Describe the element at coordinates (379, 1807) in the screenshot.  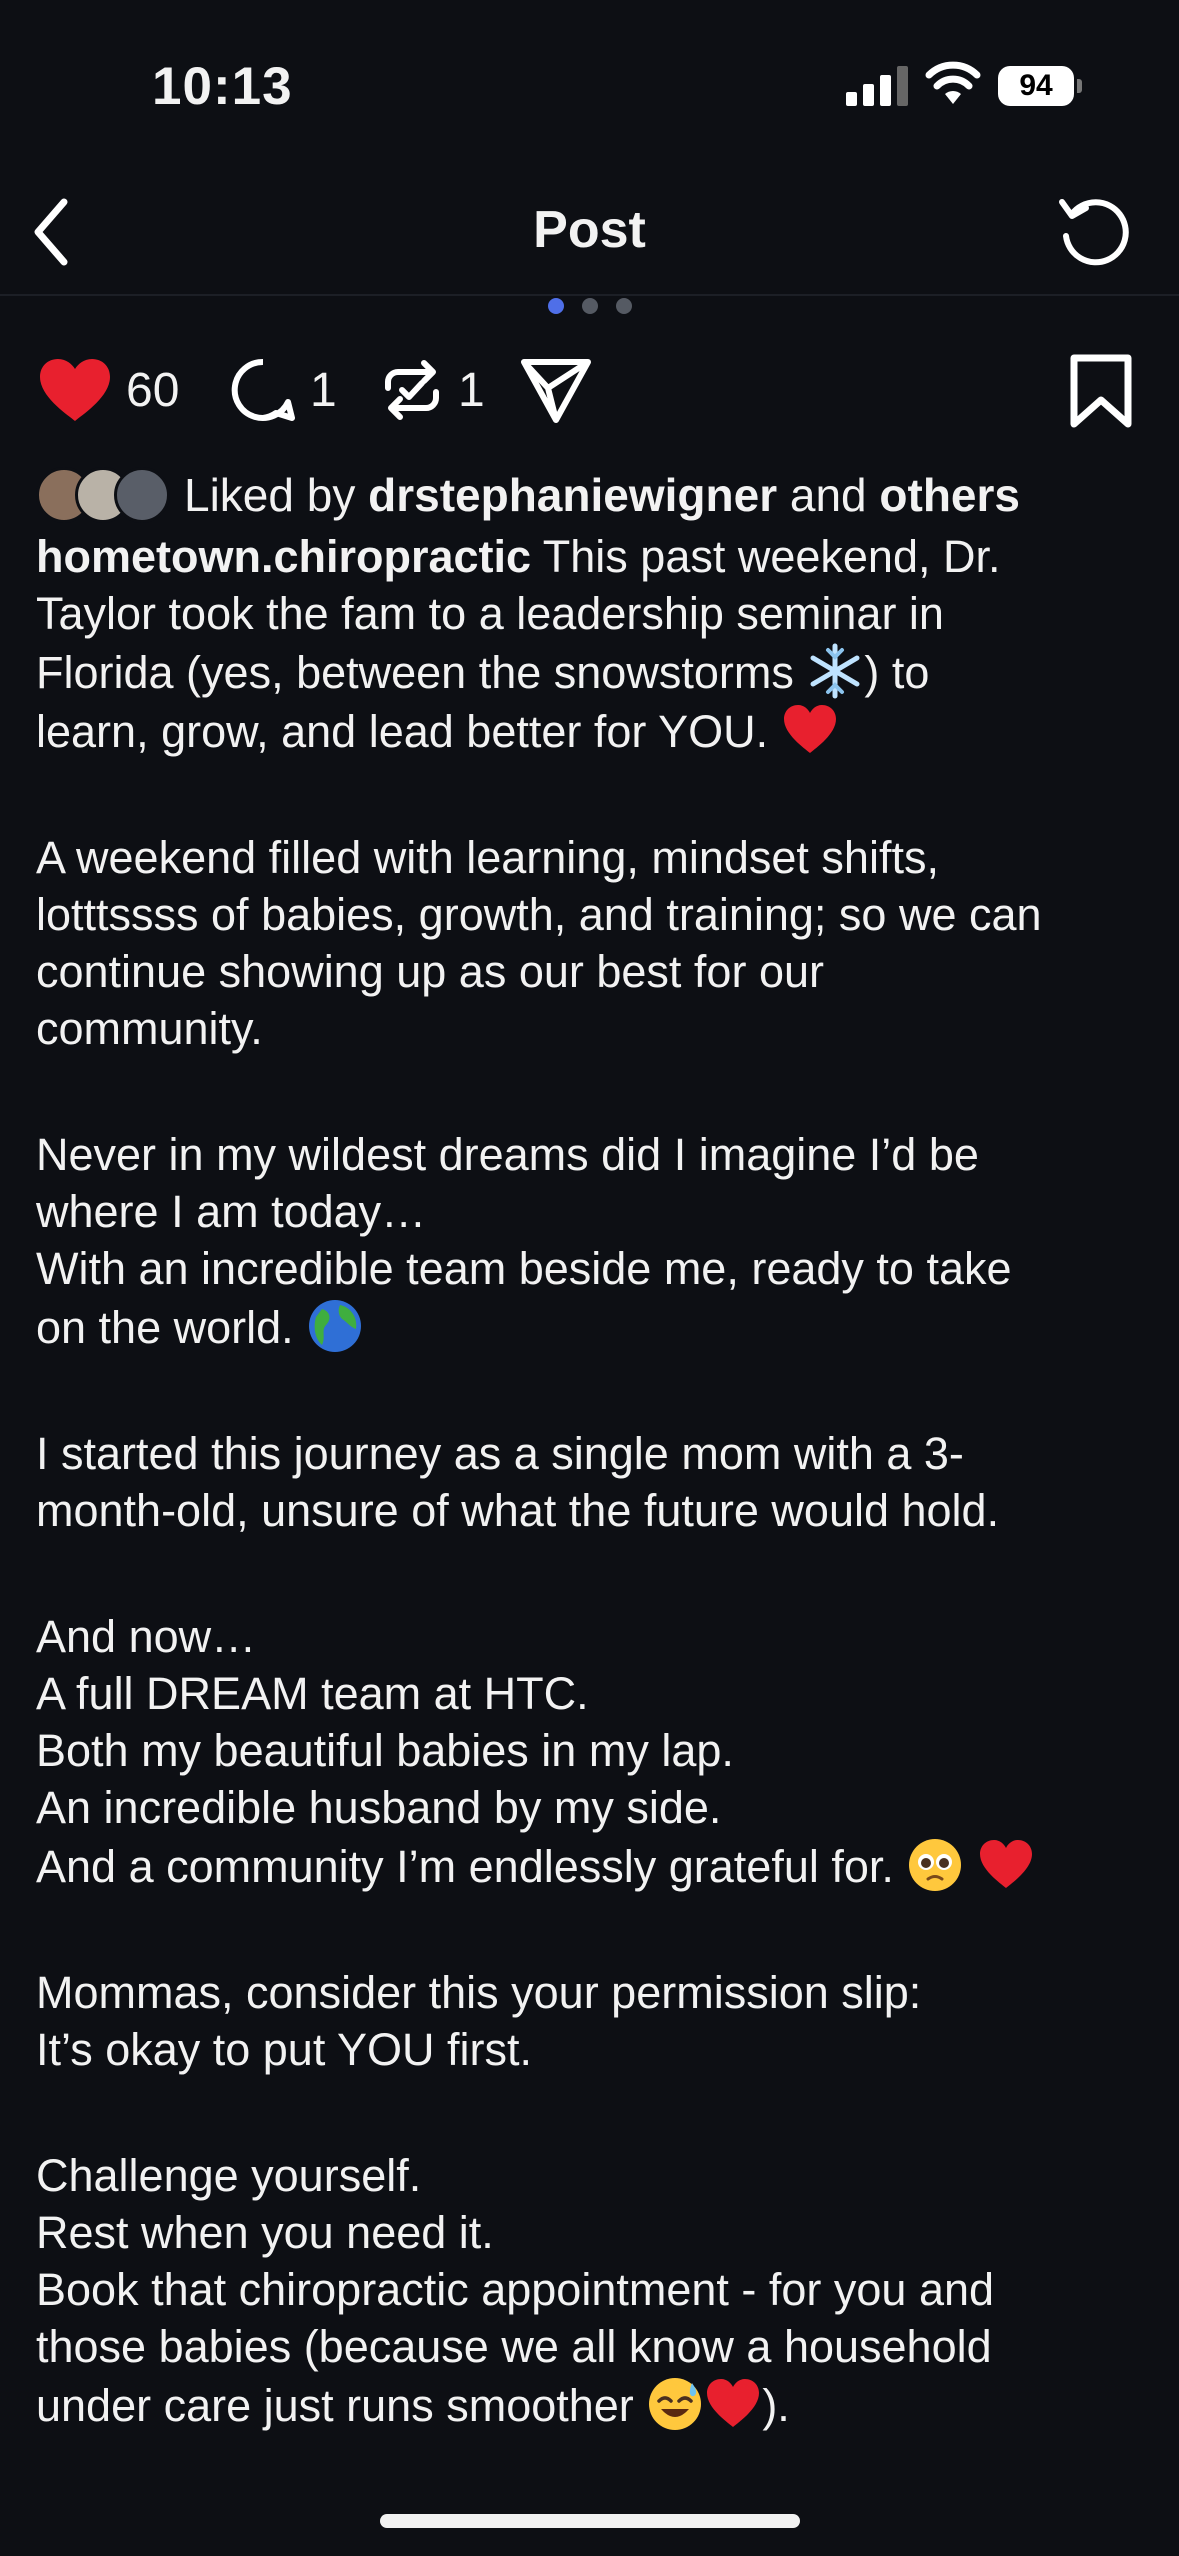
I see `caption-text: An incredible husband by my side.` at that location.